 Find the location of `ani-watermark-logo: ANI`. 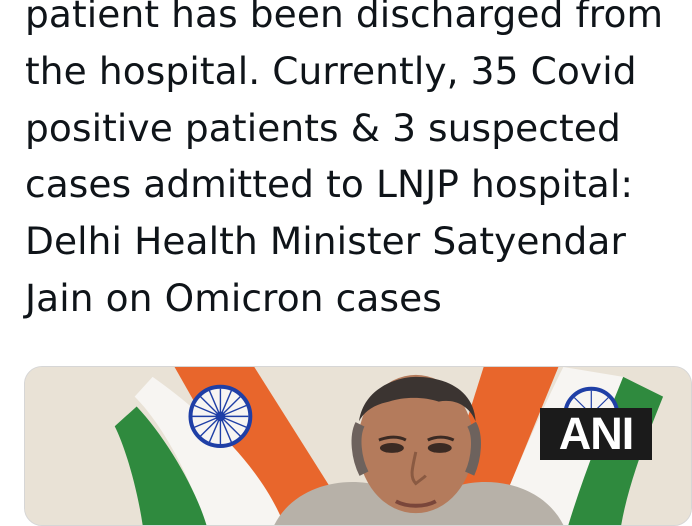

ani-watermark-logo: ANI is located at coordinates (596, 434).